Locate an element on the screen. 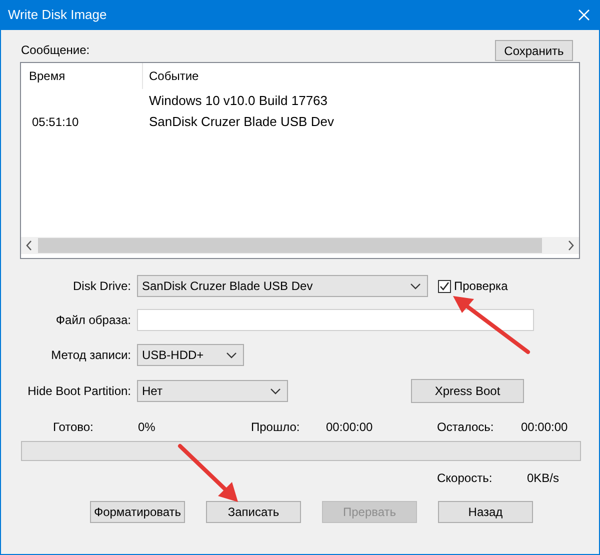 The image size is (600, 555). status-value: 0KB/s is located at coordinates (543, 477).